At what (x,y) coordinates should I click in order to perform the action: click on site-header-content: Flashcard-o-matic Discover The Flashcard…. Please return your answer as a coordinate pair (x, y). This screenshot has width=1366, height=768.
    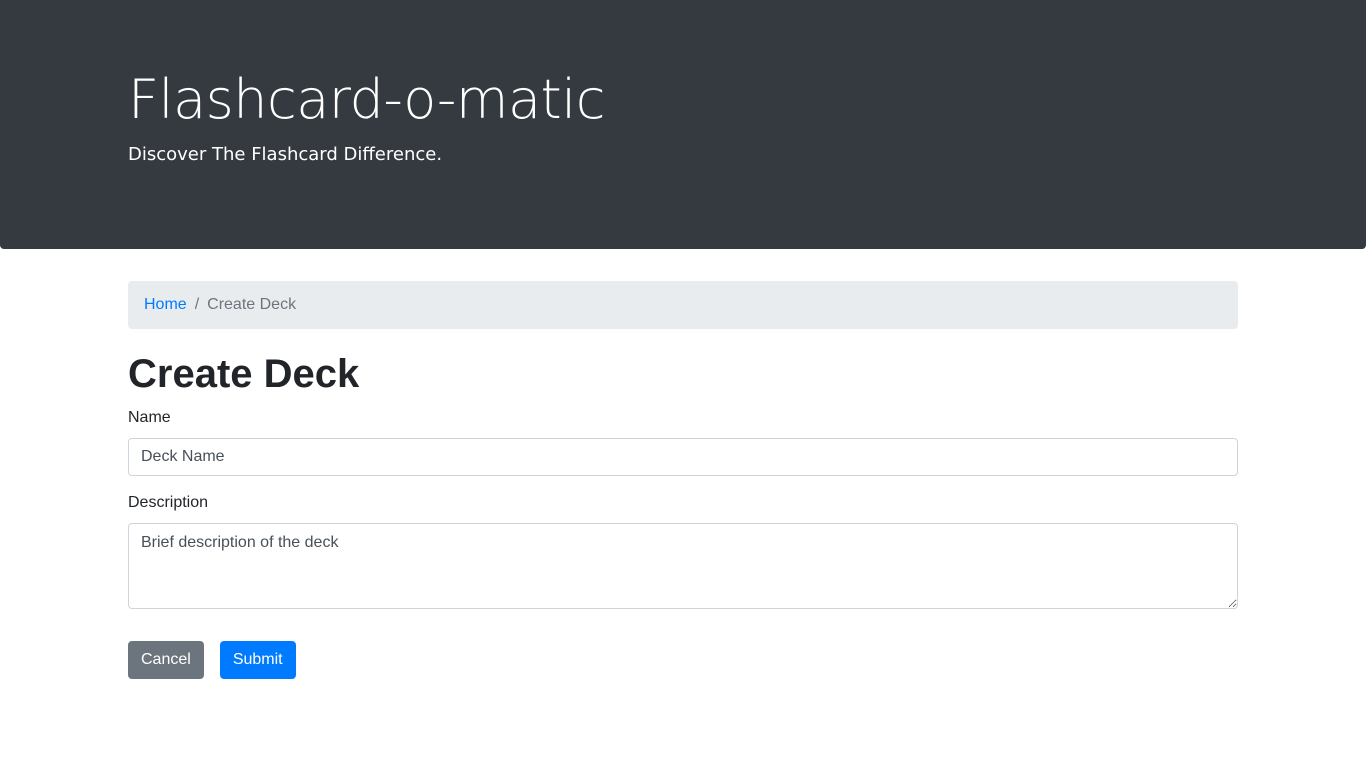
    Looking at the image, I should click on (683, 118).